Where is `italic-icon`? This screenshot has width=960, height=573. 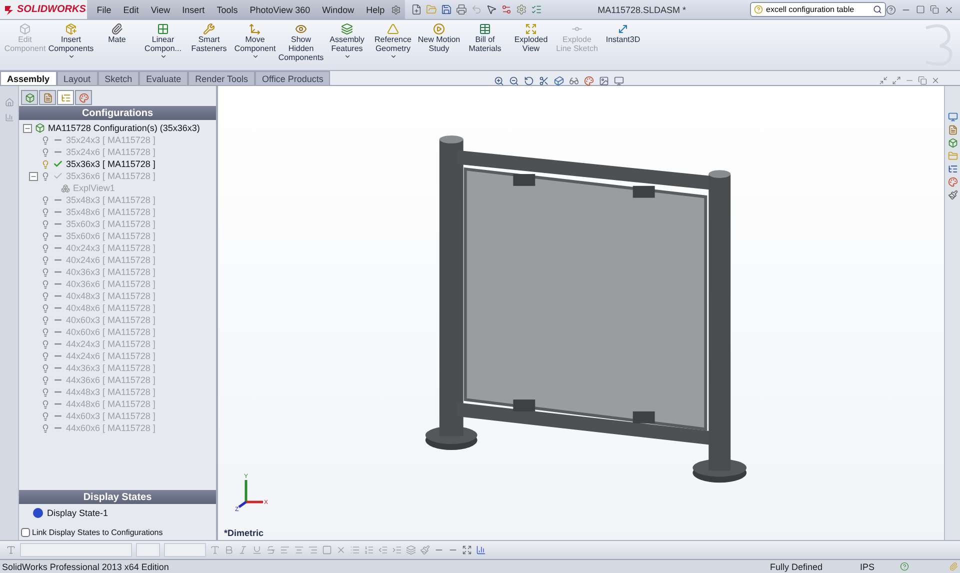 italic-icon is located at coordinates (243, 550).